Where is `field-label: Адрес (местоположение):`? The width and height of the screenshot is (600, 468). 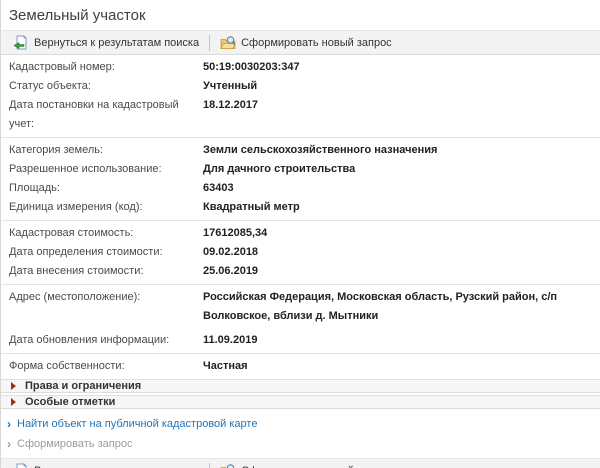
field-label: Адрес (местоположение): is located at coordinates (75, 297).